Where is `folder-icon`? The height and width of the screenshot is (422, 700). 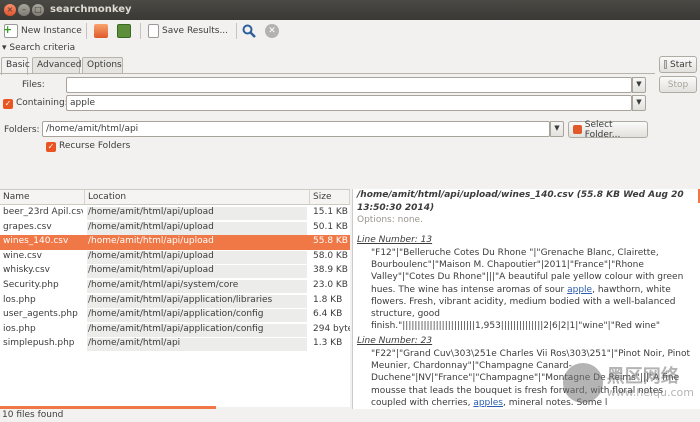
folder-icon is located at coordinates (577, 129).